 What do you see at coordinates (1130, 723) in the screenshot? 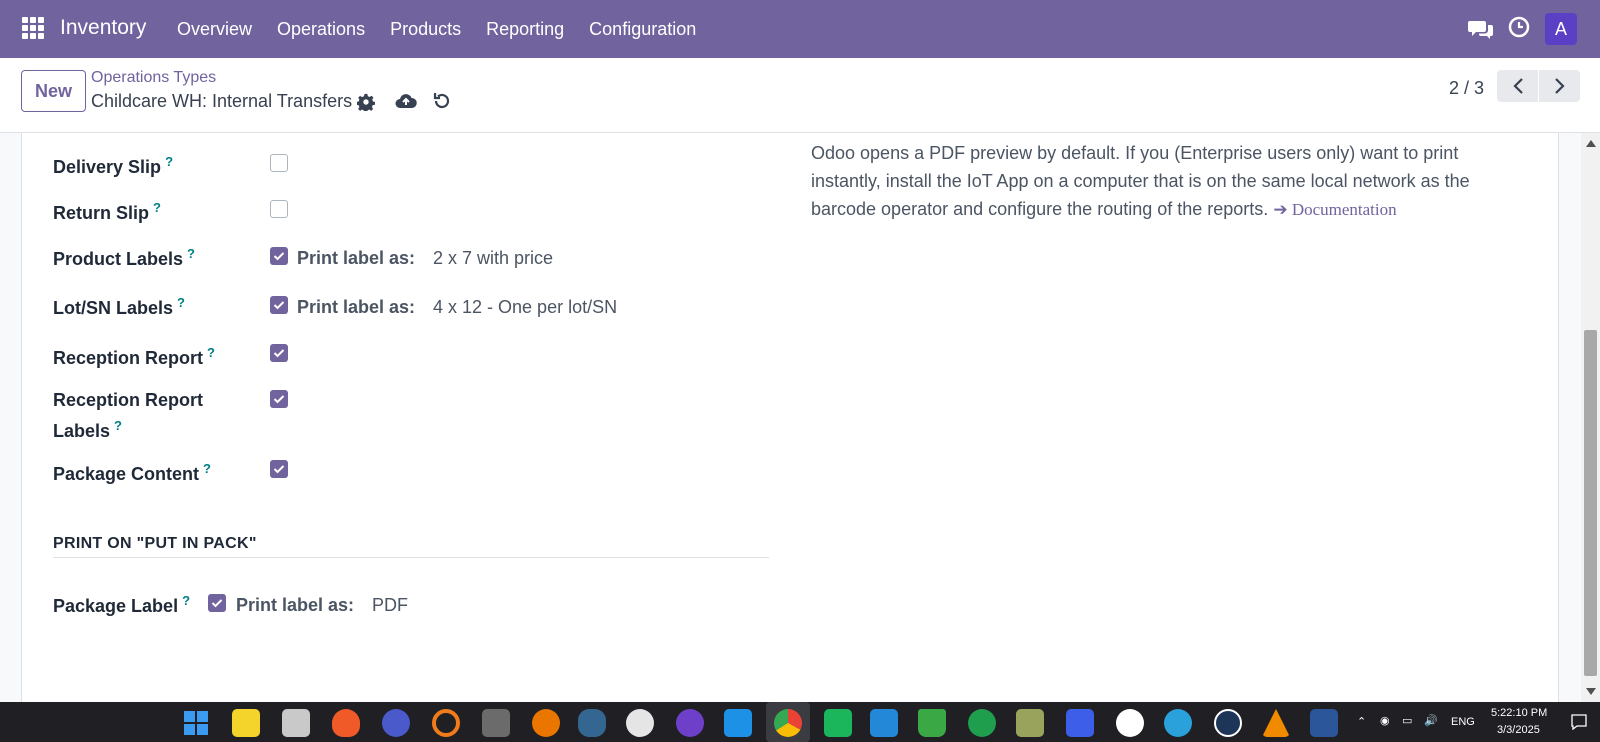
I see `whatsapp-icon` at bounding box center [1130, 723].